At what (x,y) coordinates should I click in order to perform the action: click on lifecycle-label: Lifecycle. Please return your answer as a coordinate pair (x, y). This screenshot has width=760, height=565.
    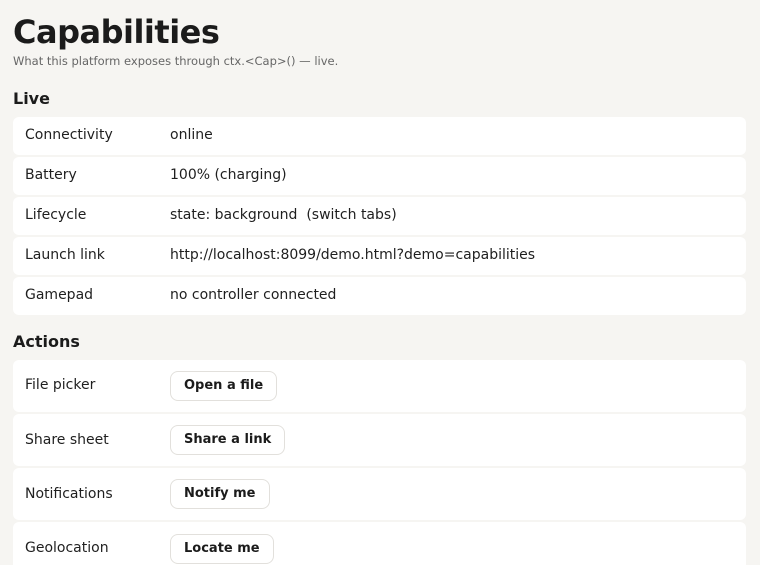
    Looking at the image, I should click on (56, 215).